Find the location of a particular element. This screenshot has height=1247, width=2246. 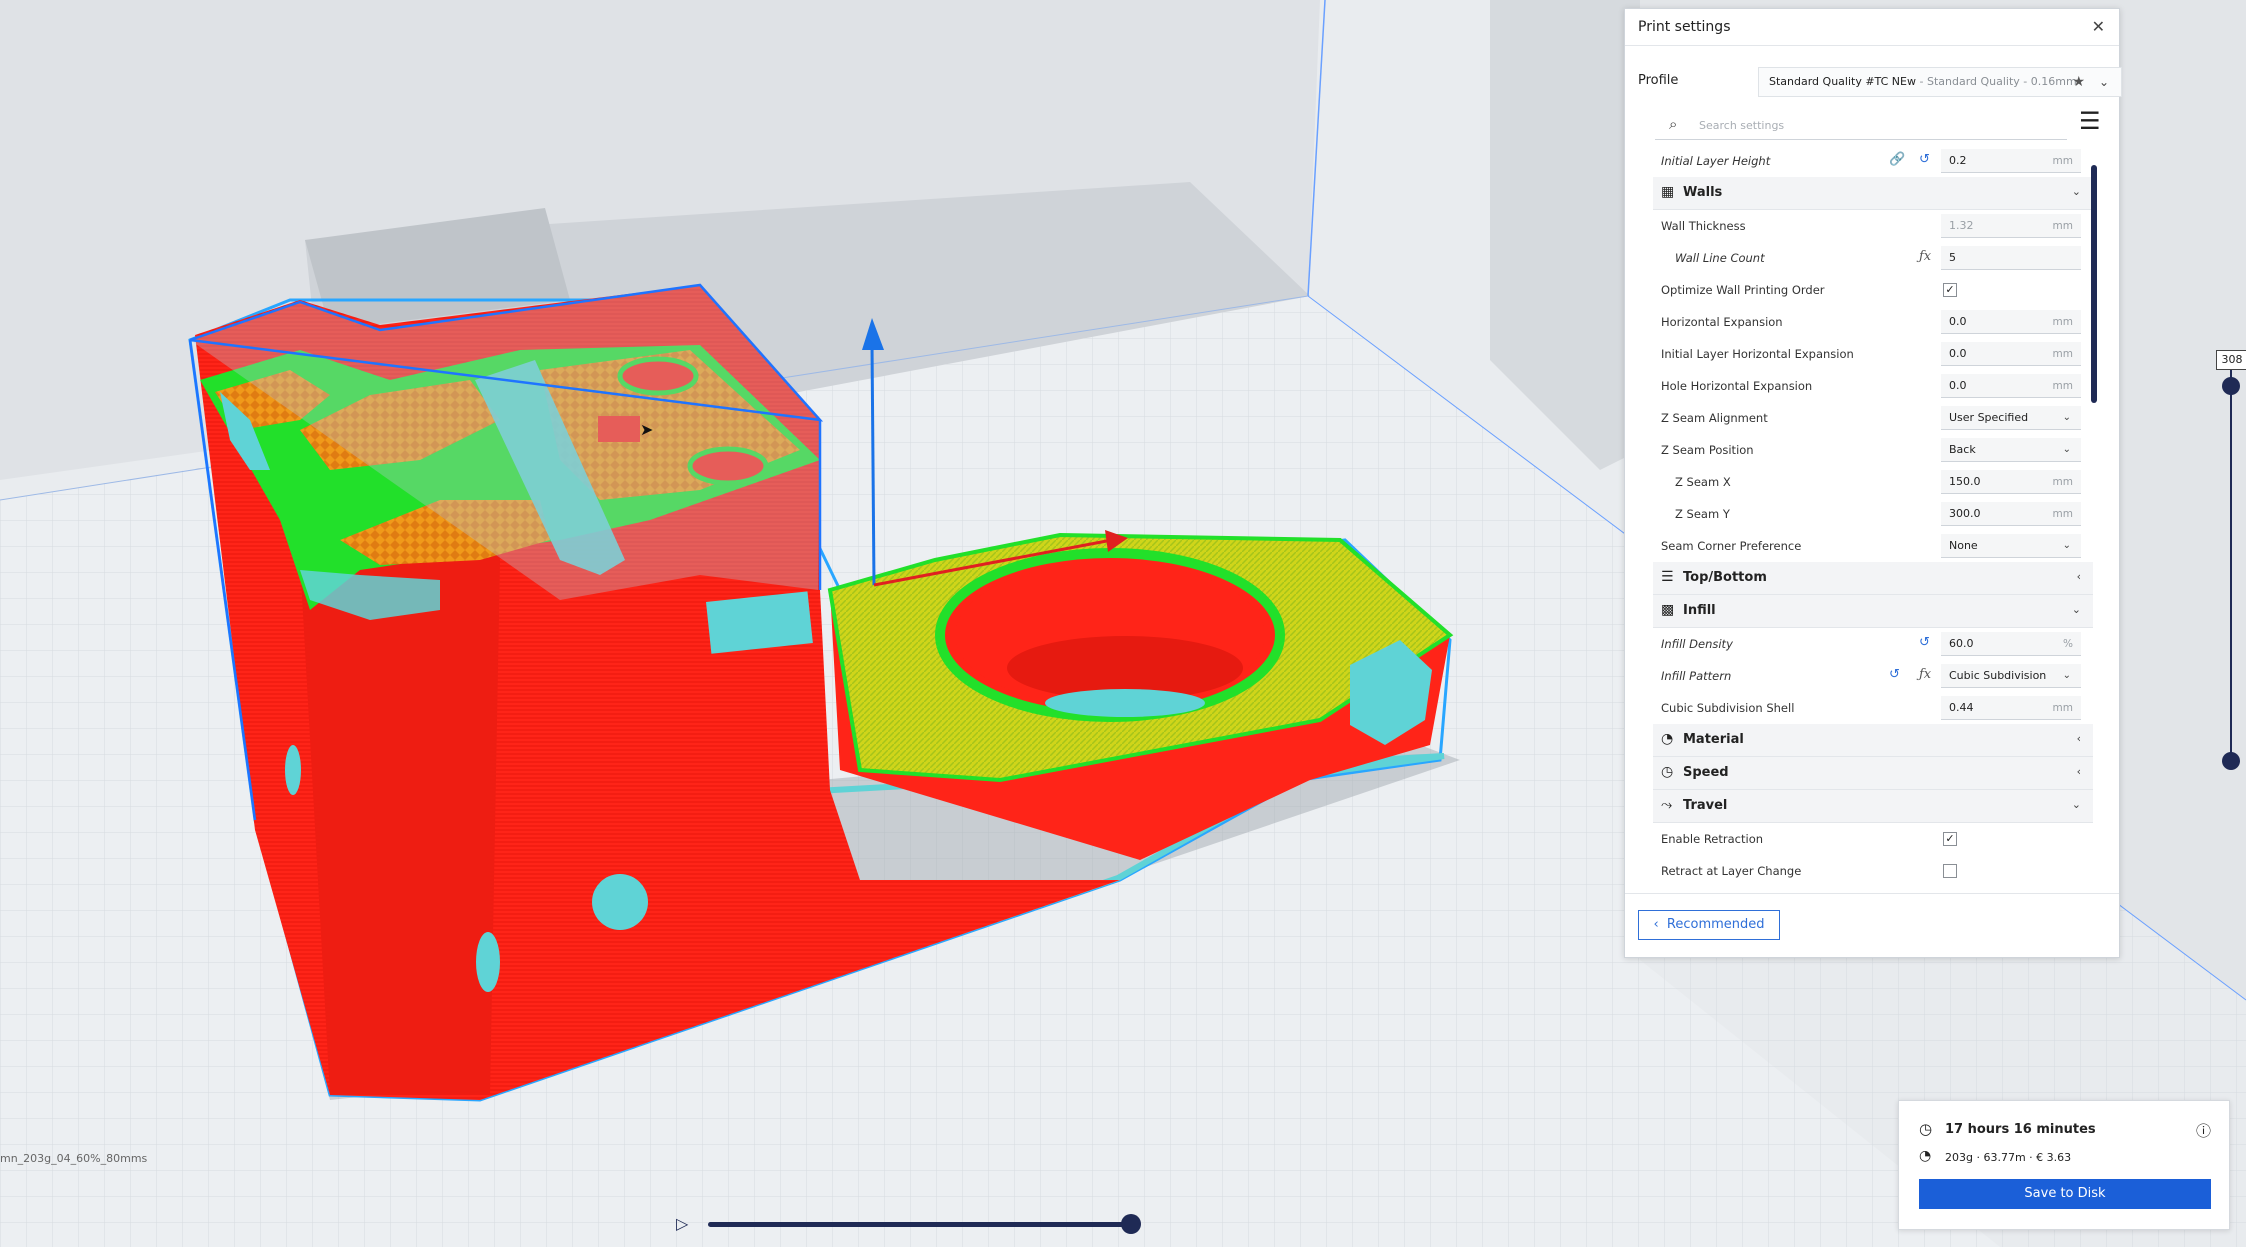

setting-label: Initial Layer Height is located at coordinates (1716, 161).